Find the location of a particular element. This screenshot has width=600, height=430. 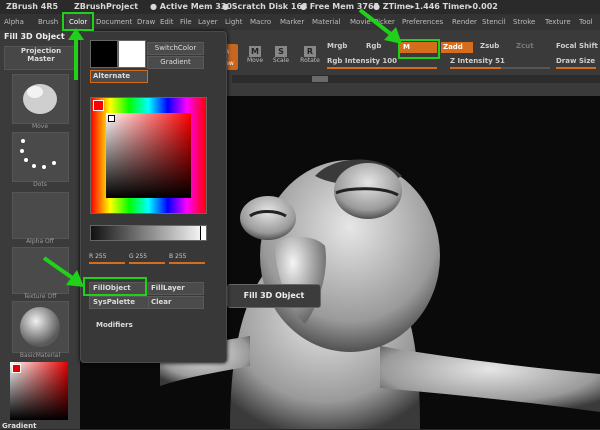

brush-selector is located at coordinates (40, 99).